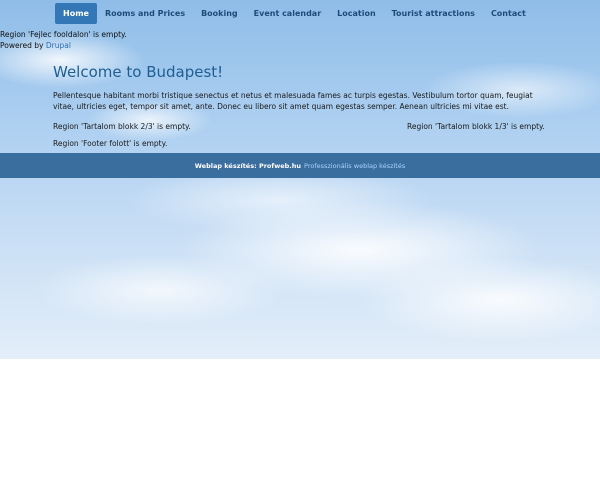  What do you see at coordinates (508, 13) in the screenshot?
I see `nav-item-contact: Contact` at bounding box center [508, 13].